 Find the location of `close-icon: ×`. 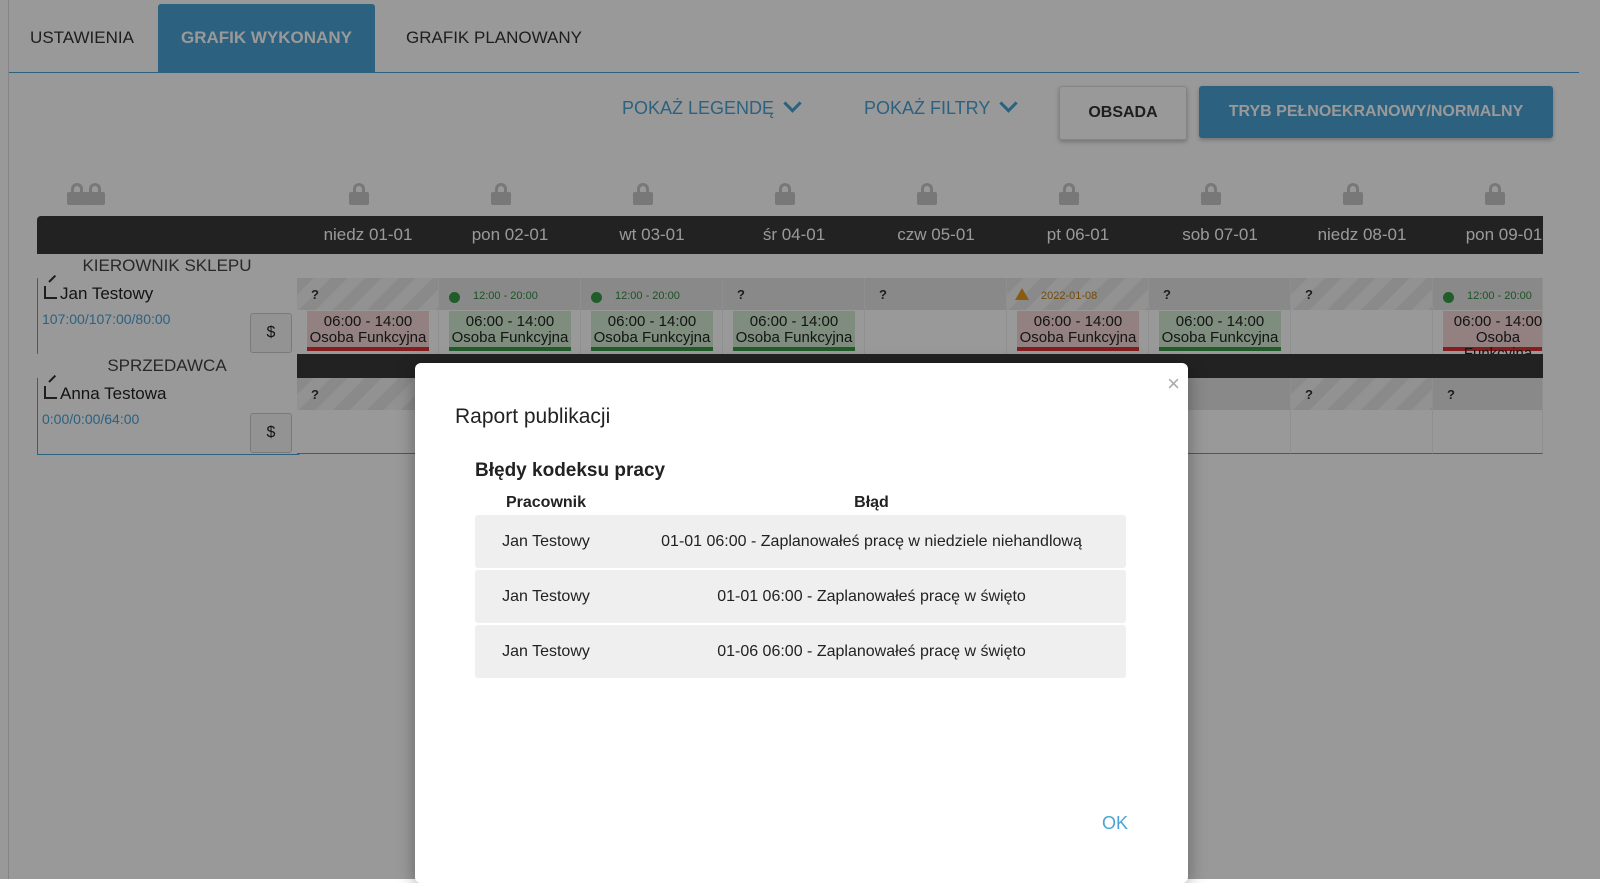

close-icon: × is located at coordinates (1173, 384).